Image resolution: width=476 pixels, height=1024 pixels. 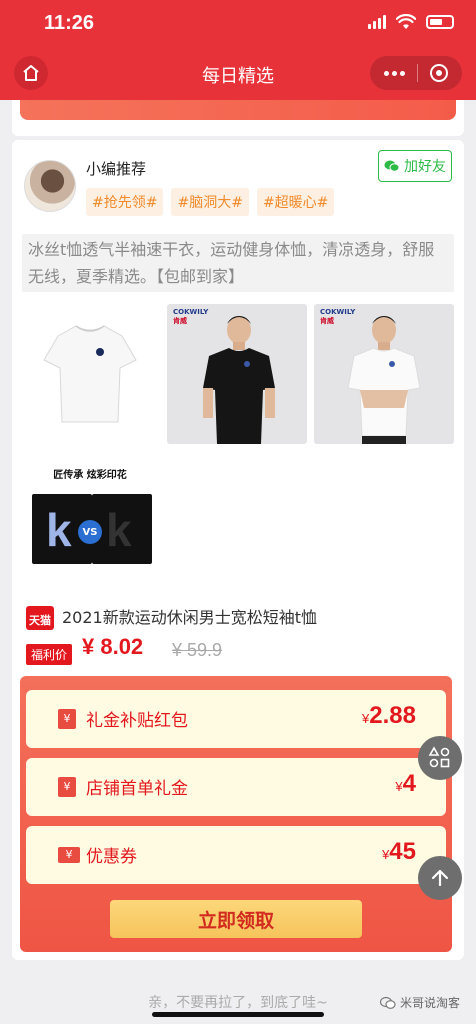 I want to click on product-image-model-white: COKWILY 肯威, so click(x=384, y=374).